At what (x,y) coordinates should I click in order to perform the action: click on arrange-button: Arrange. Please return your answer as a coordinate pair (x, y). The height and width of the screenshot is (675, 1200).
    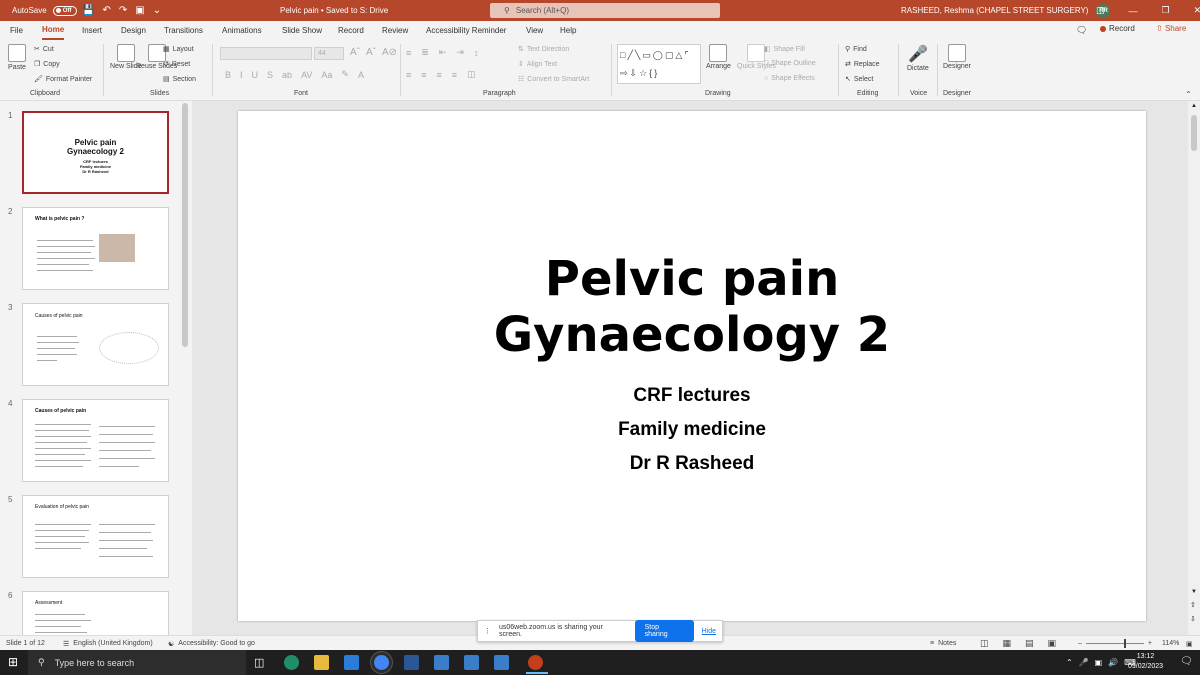
    Looking at the image, I should click on (718, 57).